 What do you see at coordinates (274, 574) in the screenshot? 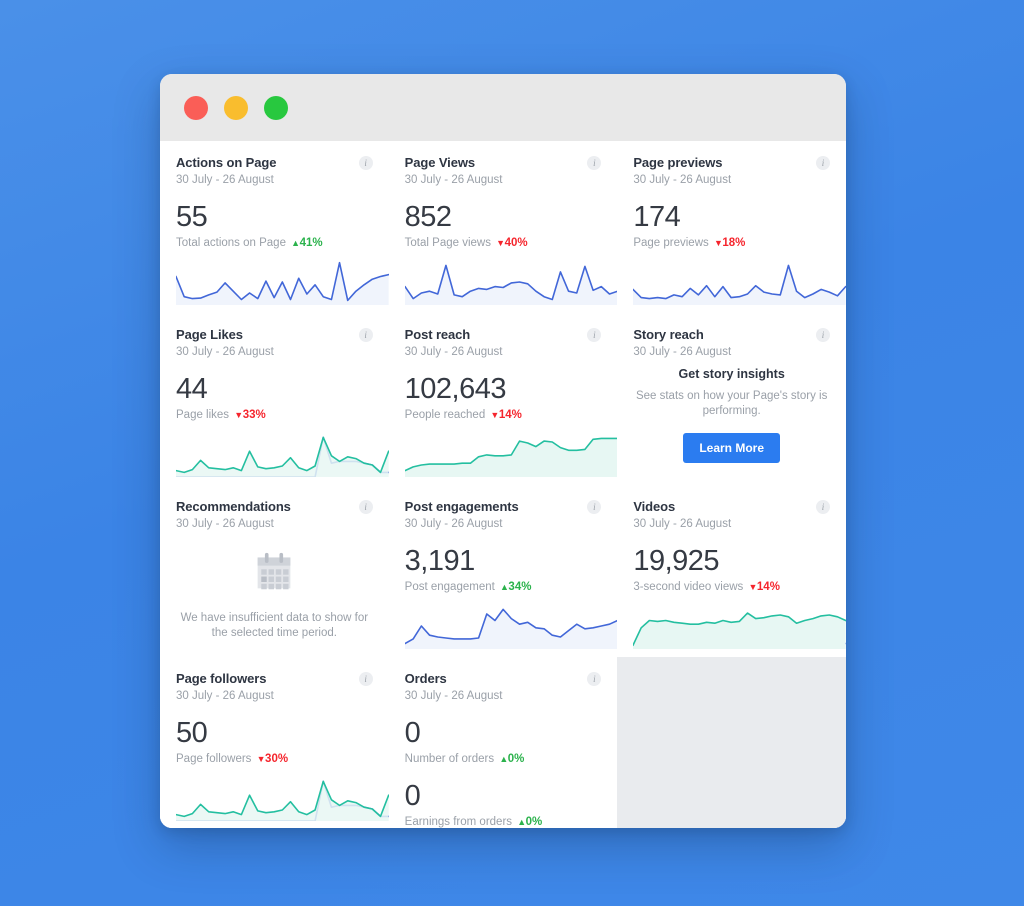
I see `calendar-icon` at bounding box center [274, 574].